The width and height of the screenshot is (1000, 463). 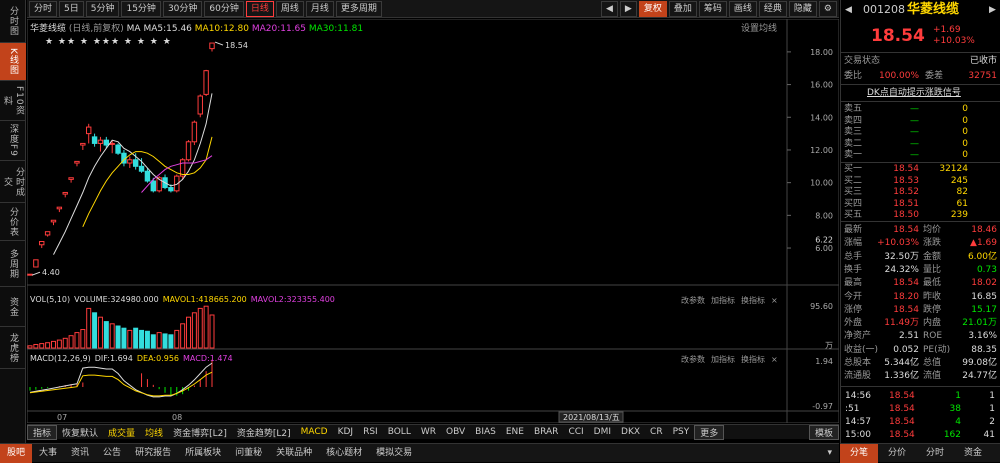 What do you see at coordinates (13, 348) in the screenshot?
I see `left-tab-8: 龙虎榜` at bounding box center [13, 348].